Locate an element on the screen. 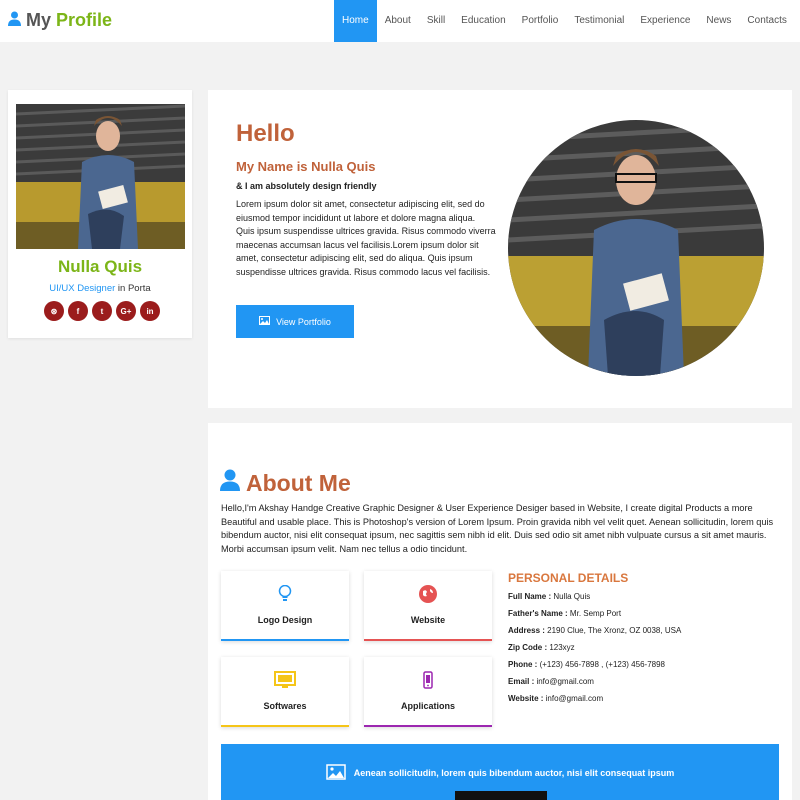 The image size is (800, 800). nav-skill: Skill is located at coordinates (436, 21).